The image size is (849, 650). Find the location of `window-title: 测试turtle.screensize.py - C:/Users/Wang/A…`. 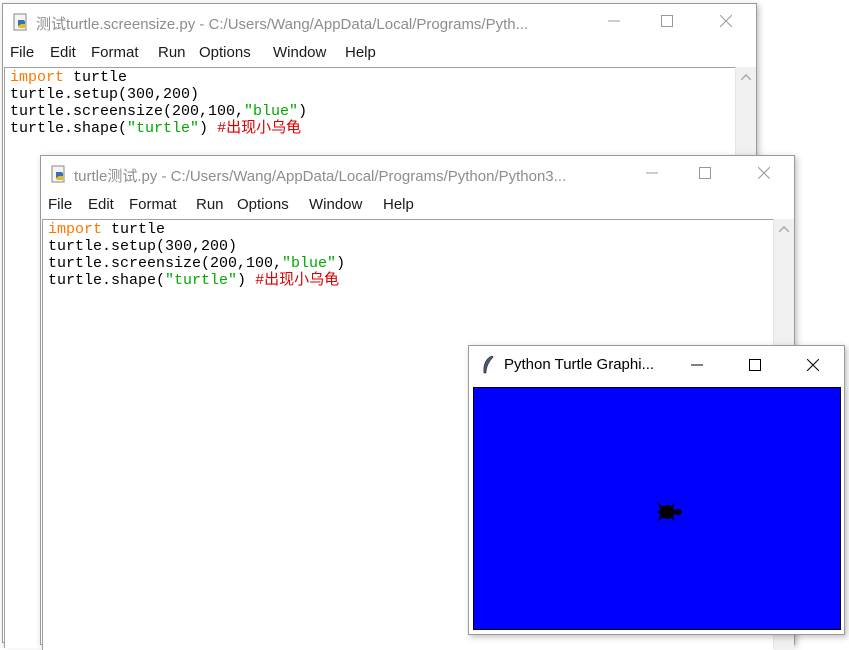

window-title: 测试turtle.screensize.py - C:/Users/Wang/A… is located at coordinates (282, 24).